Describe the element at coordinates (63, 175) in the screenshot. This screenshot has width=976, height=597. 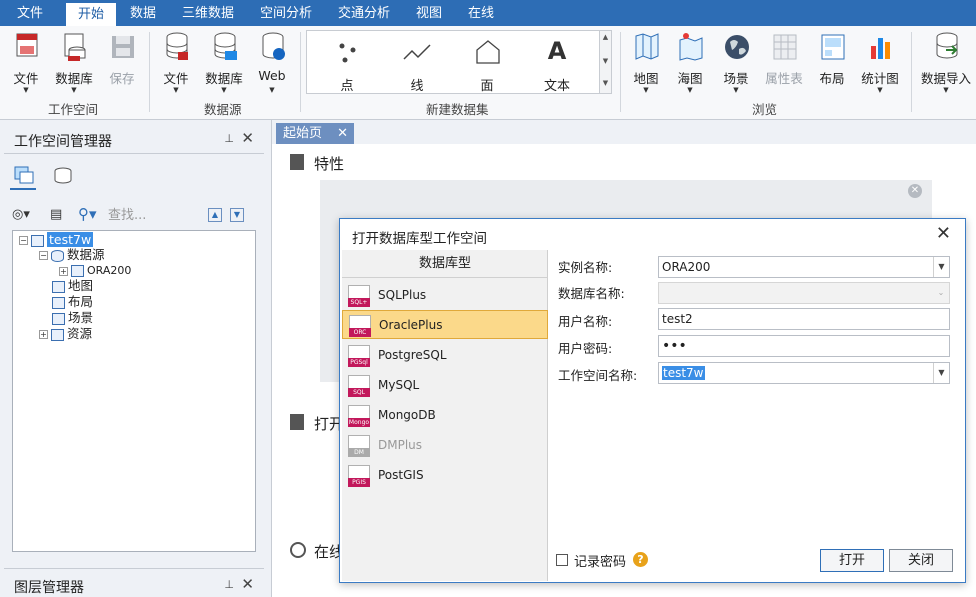
I see `cloud-database-tab-icon` at that location.